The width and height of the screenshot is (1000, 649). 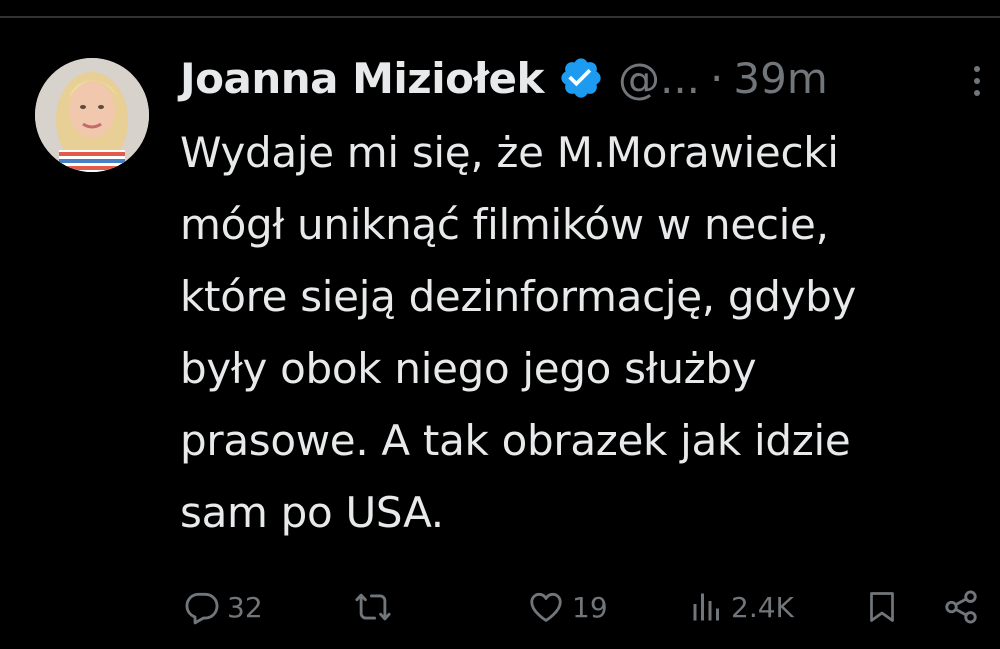 I want to click on tweet-text-line: były obok niego jego służby, so click(x=468, y=368).